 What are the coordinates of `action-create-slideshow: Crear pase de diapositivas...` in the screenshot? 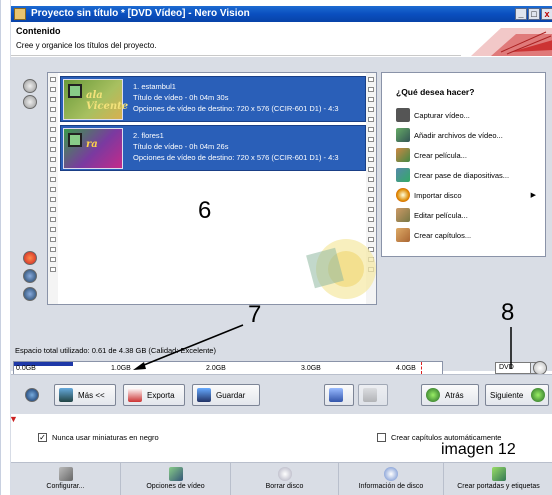 It's located at (470, 175).